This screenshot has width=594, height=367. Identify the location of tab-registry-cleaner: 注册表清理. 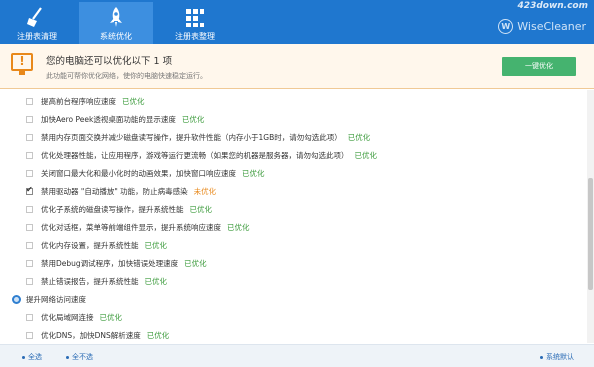
(37, 23).